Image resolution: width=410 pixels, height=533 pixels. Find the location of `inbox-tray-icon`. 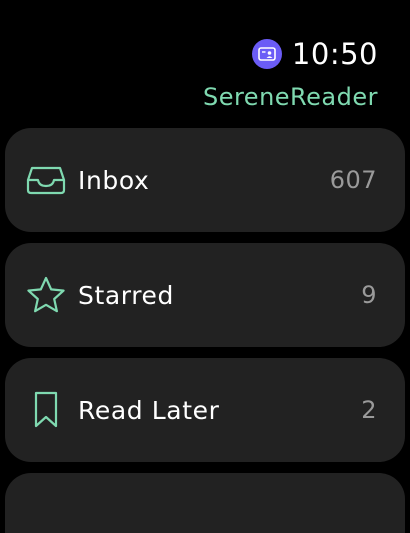

inbox-tray-icon is located at coordinates (46, 180).